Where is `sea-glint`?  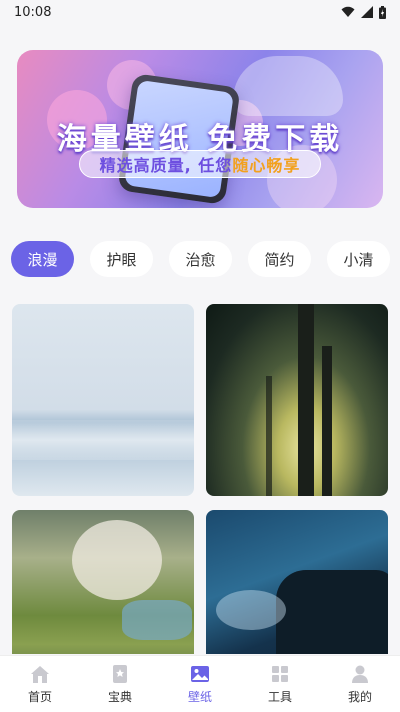
sea-glint is located at coordinates (103, 440).